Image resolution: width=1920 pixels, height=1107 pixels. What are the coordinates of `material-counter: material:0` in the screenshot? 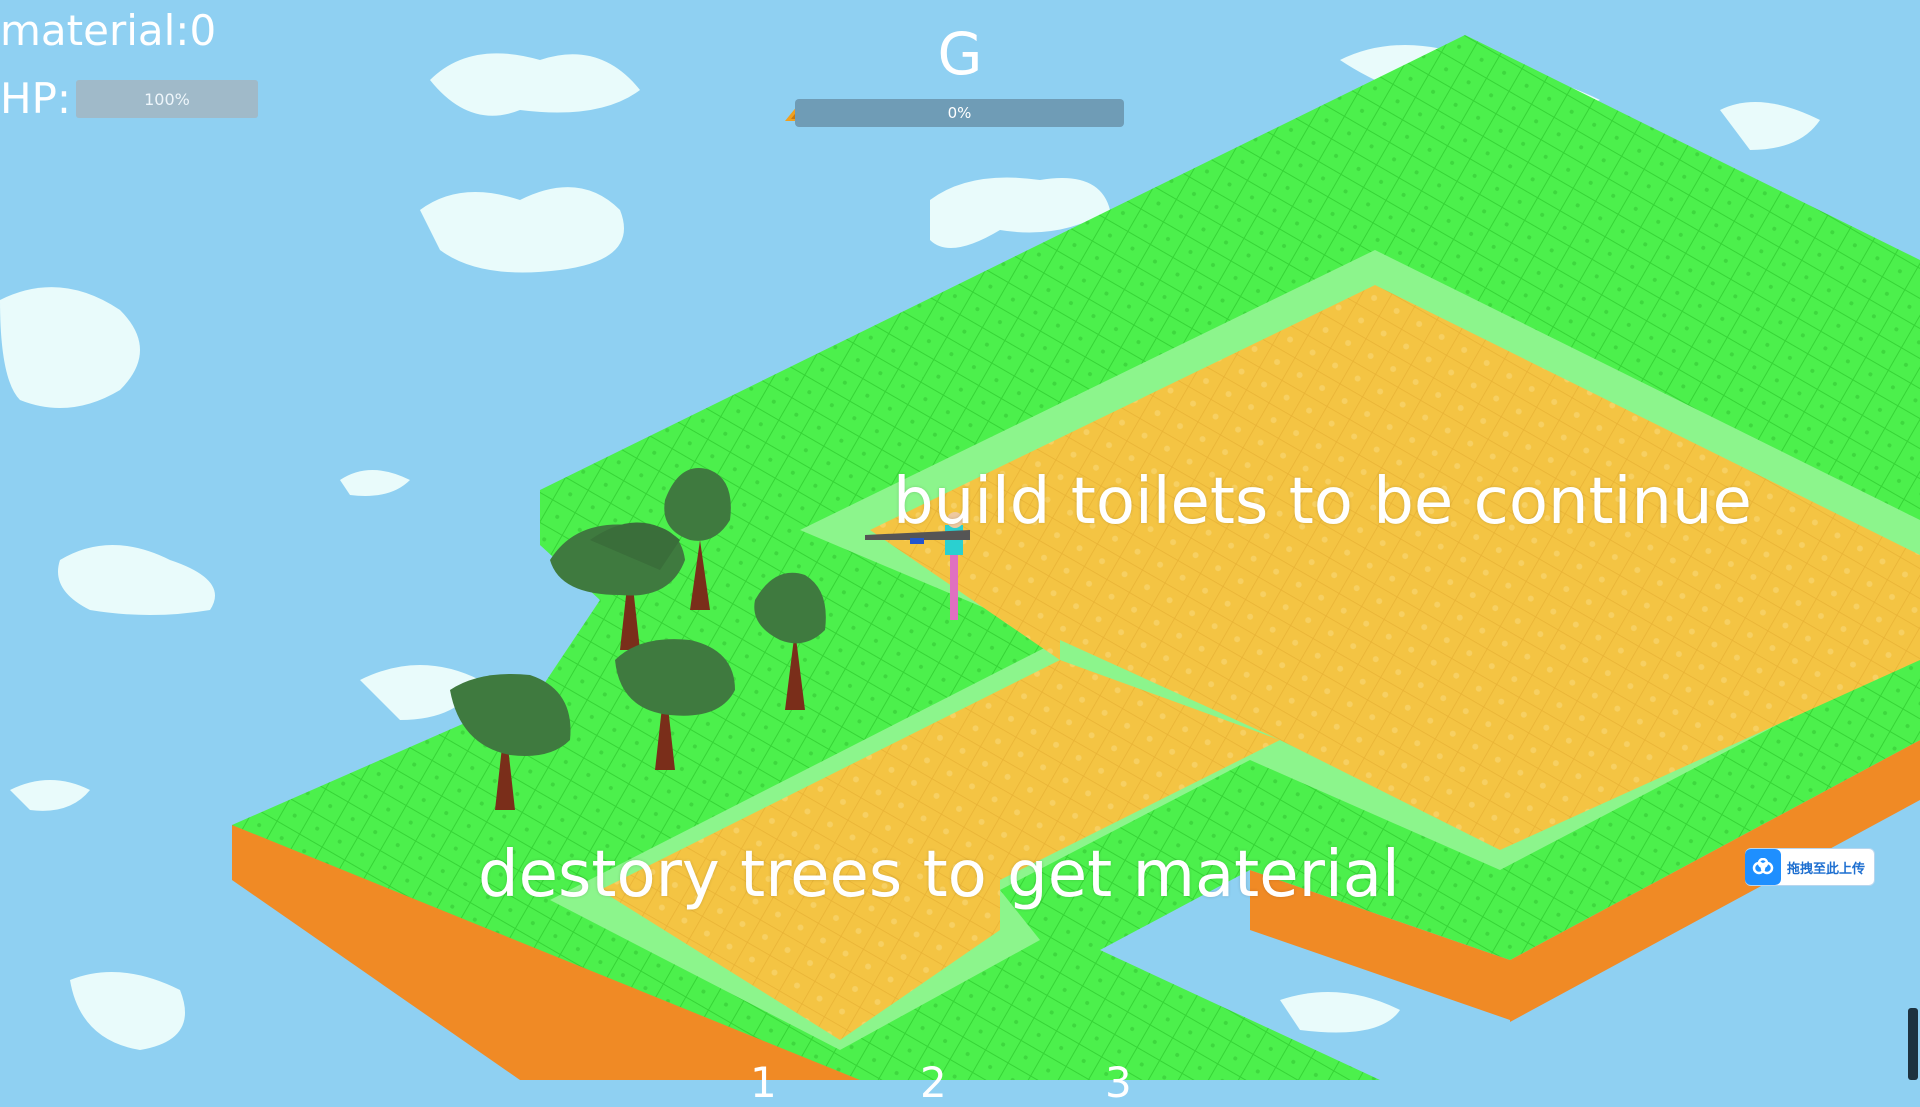 It's located at (108, 30).